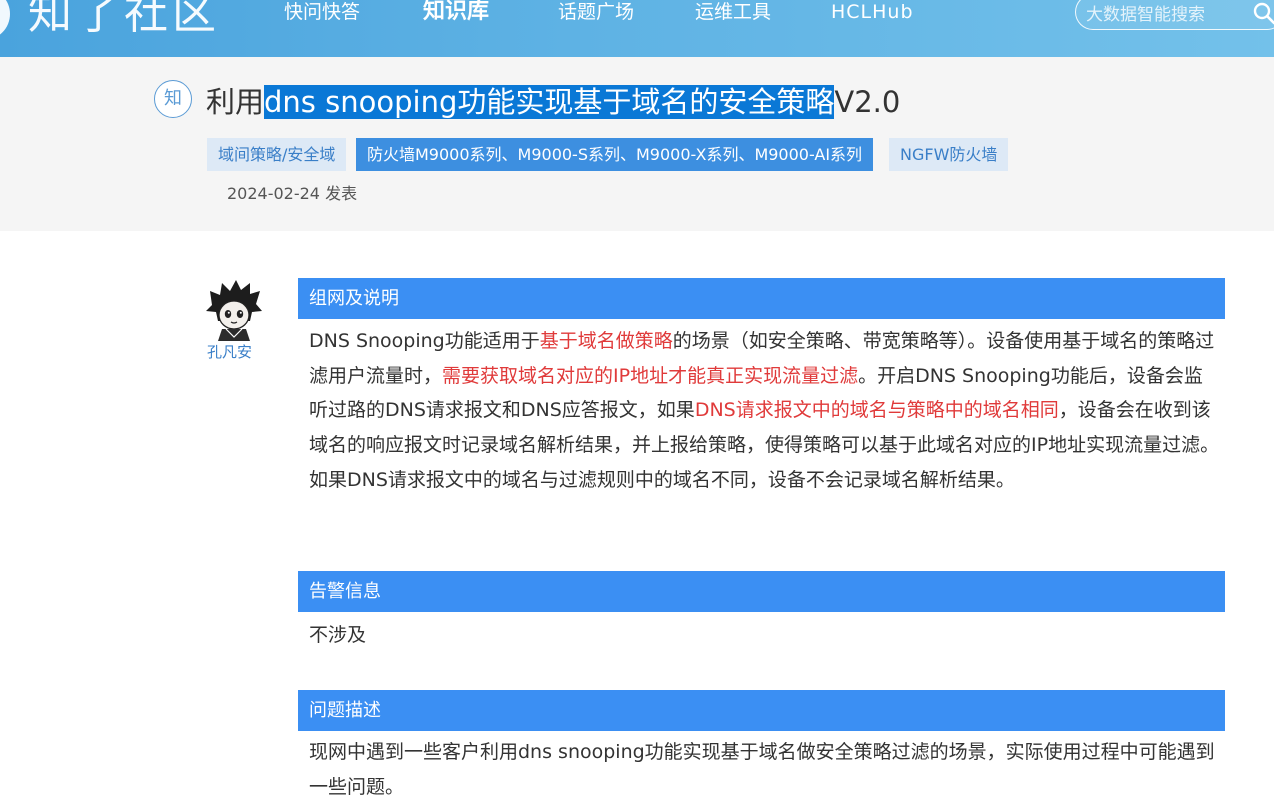 This screenshot has height=804, width=1274. What do you see at coordinates (876, 410) in the screenshot?
I see `highlight-text: DNS请求报文中的域名与策略中的域名相同` at bounding box center [876, 410].